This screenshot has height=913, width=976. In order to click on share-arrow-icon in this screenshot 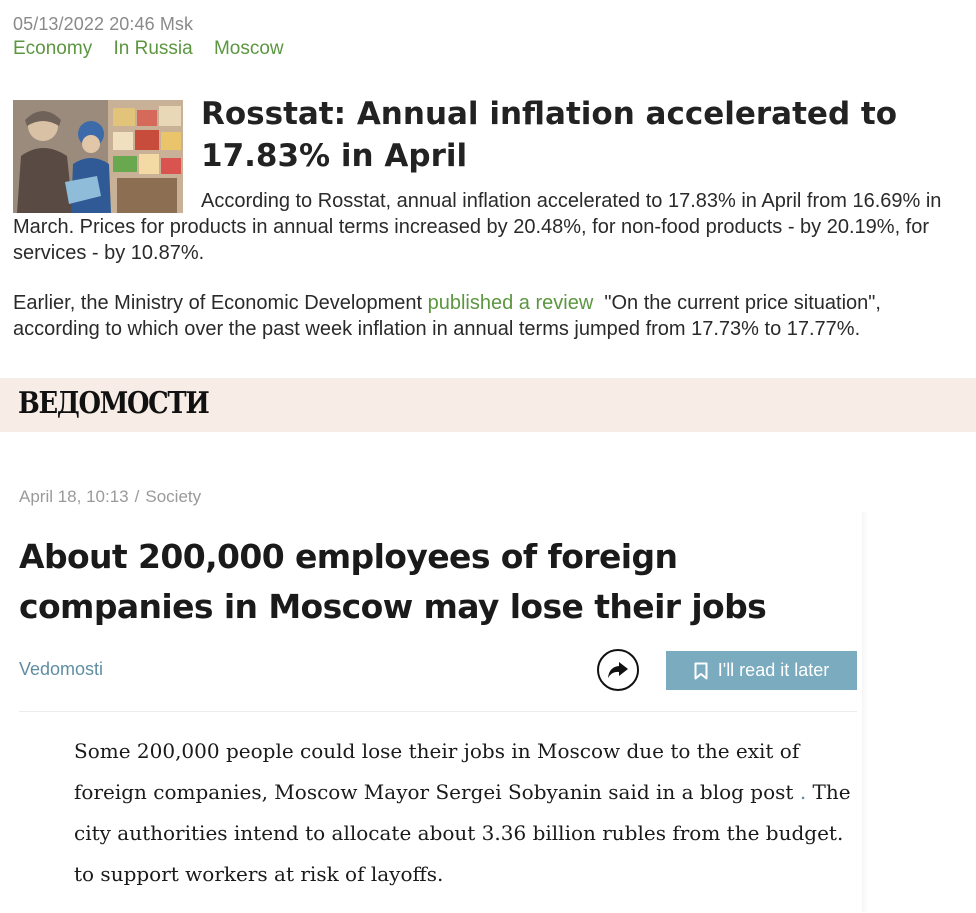, I will do `click(618, 670)`.